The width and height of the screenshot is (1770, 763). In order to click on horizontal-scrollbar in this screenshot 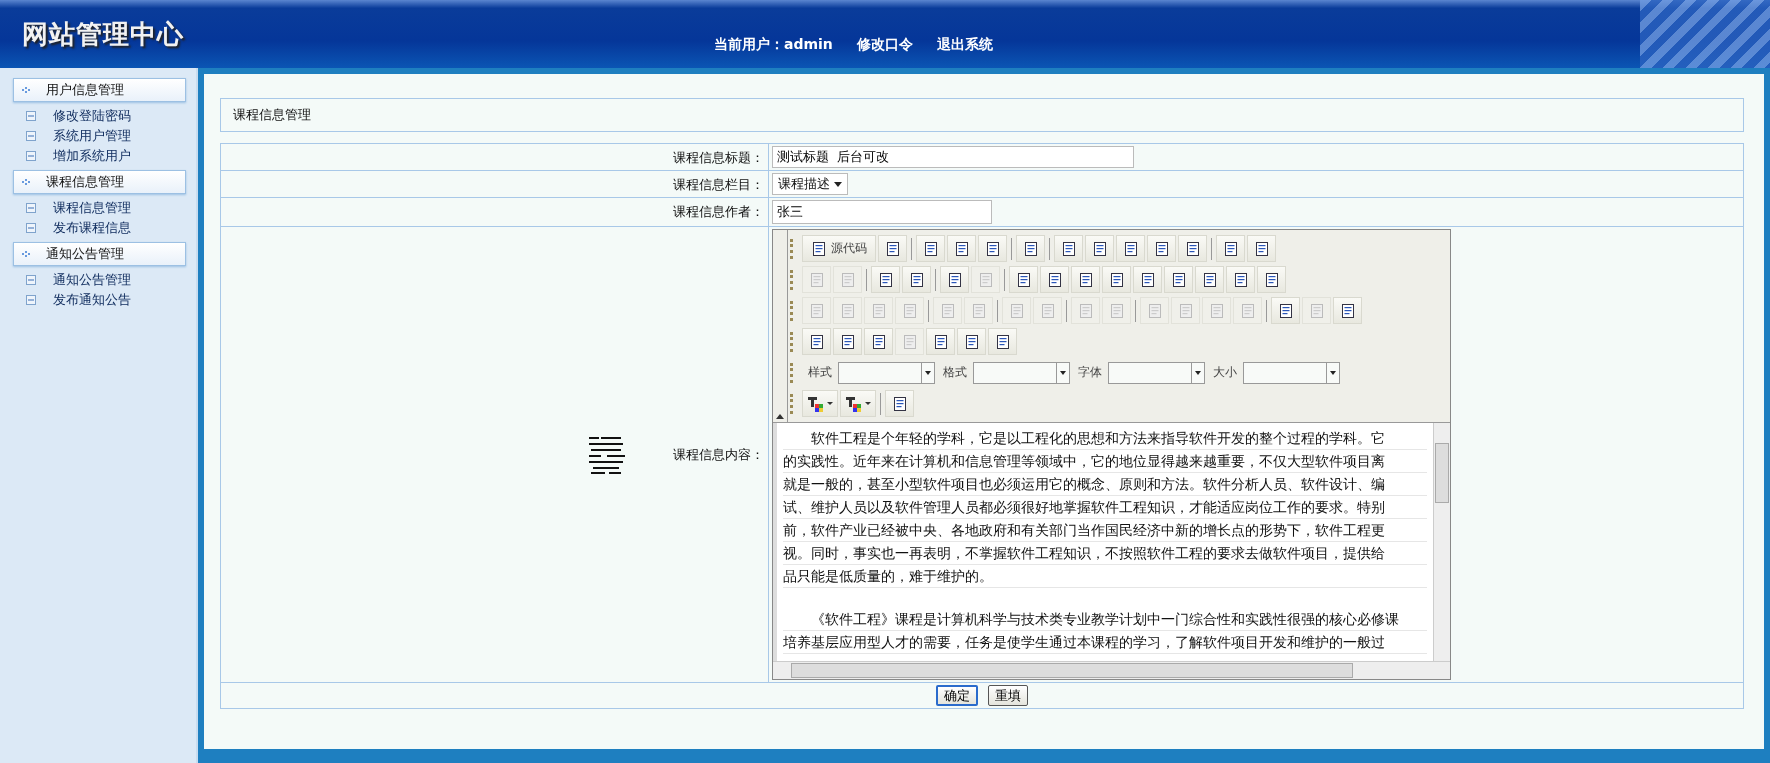, I will do `click(1111, 670)`.